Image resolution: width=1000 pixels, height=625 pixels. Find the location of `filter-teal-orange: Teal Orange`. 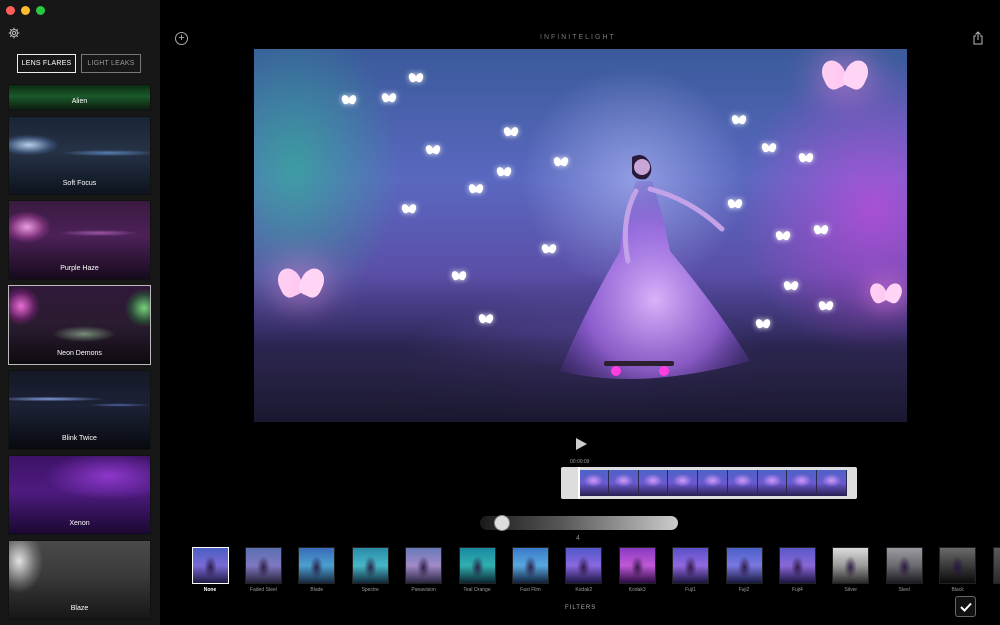

filter-teal-orange: Teal Orange is located at coordinates (477, 570).